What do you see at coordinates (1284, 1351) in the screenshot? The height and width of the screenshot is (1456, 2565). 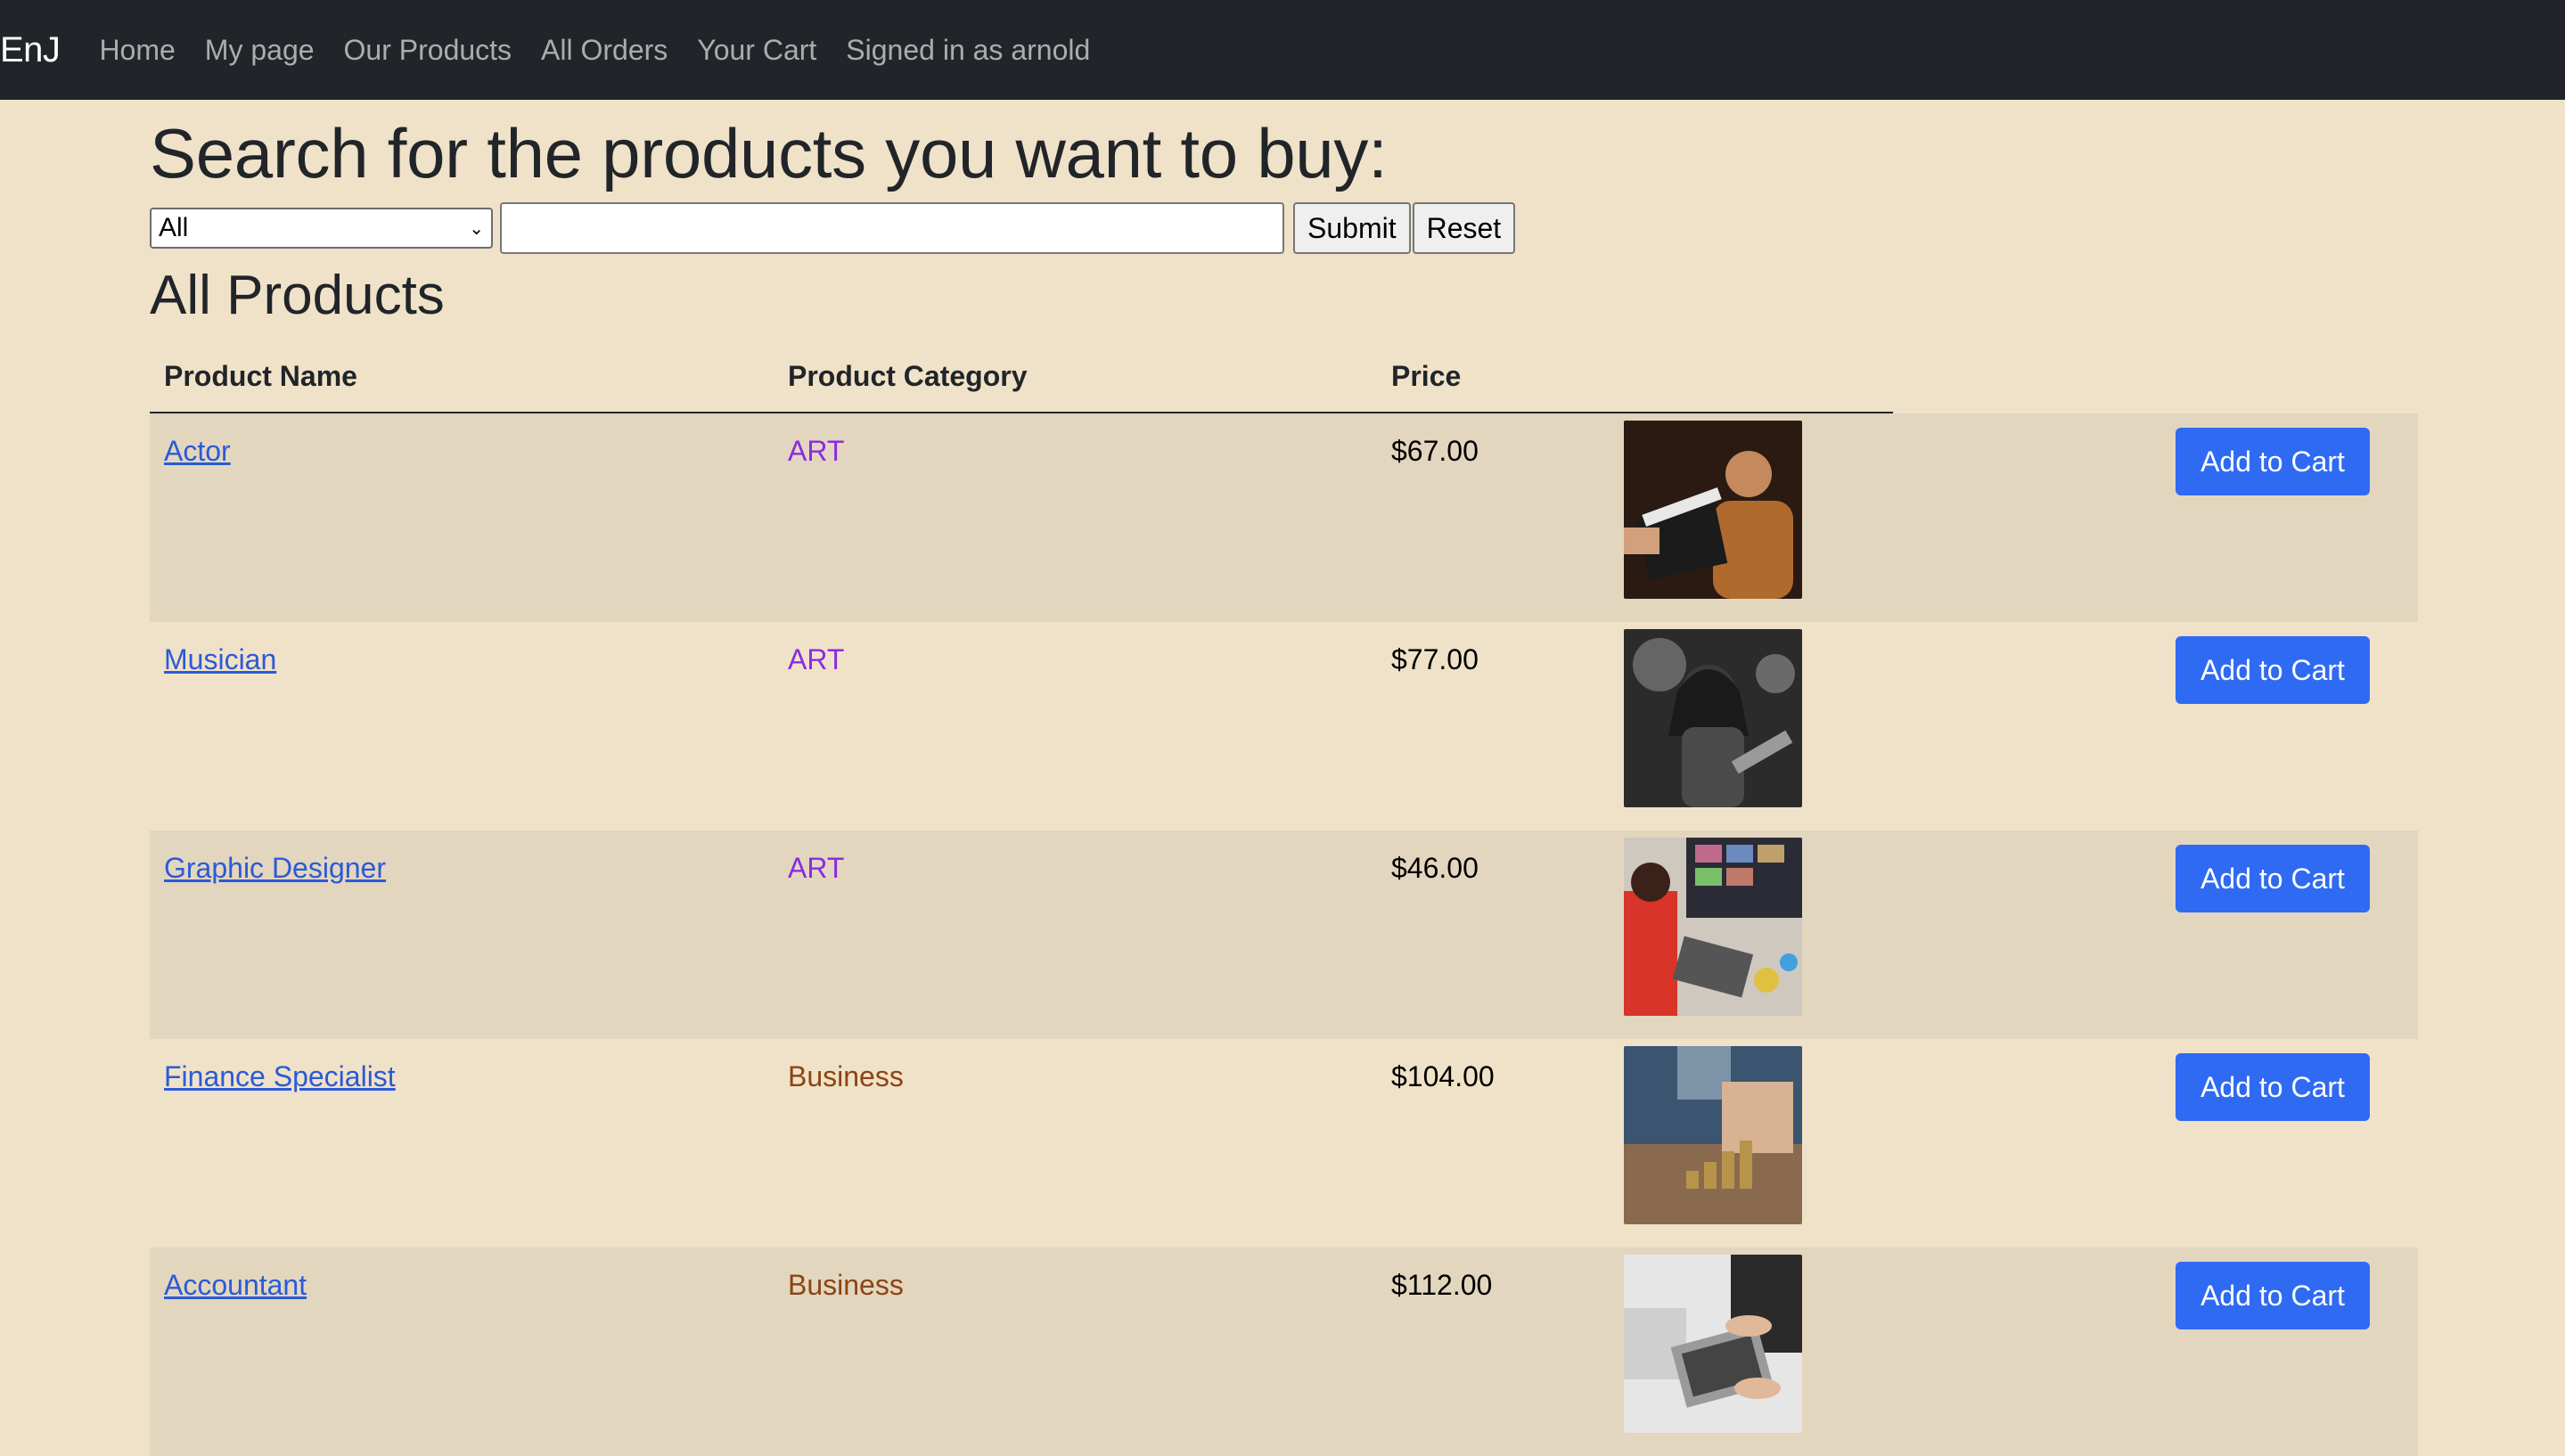 I see `table-row: Accountant Business $112.00 Add to Cart` at bounding box center [1284, 1351].